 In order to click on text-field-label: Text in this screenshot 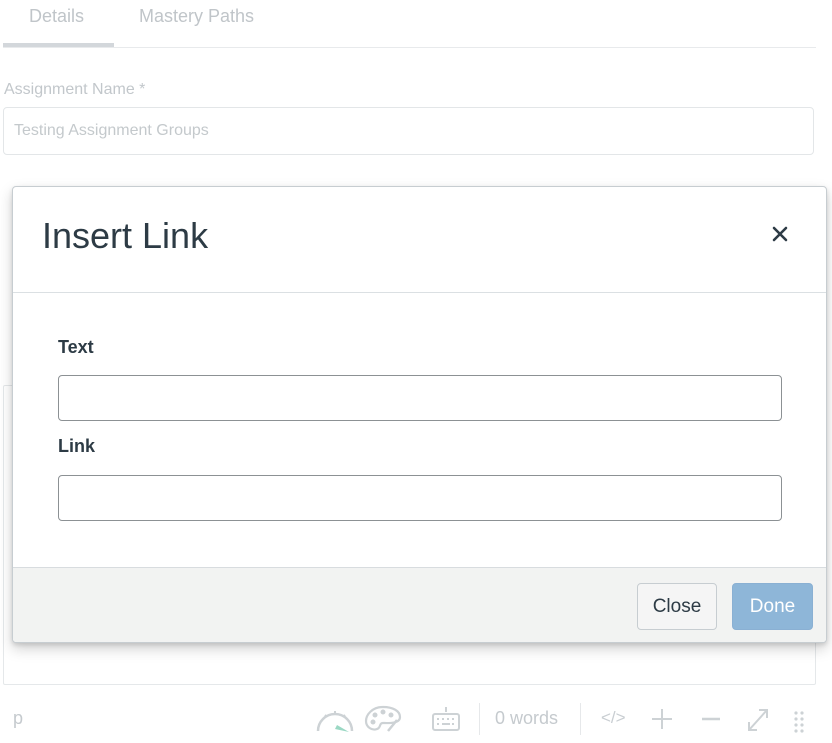, I will do `click(76, 347)`.